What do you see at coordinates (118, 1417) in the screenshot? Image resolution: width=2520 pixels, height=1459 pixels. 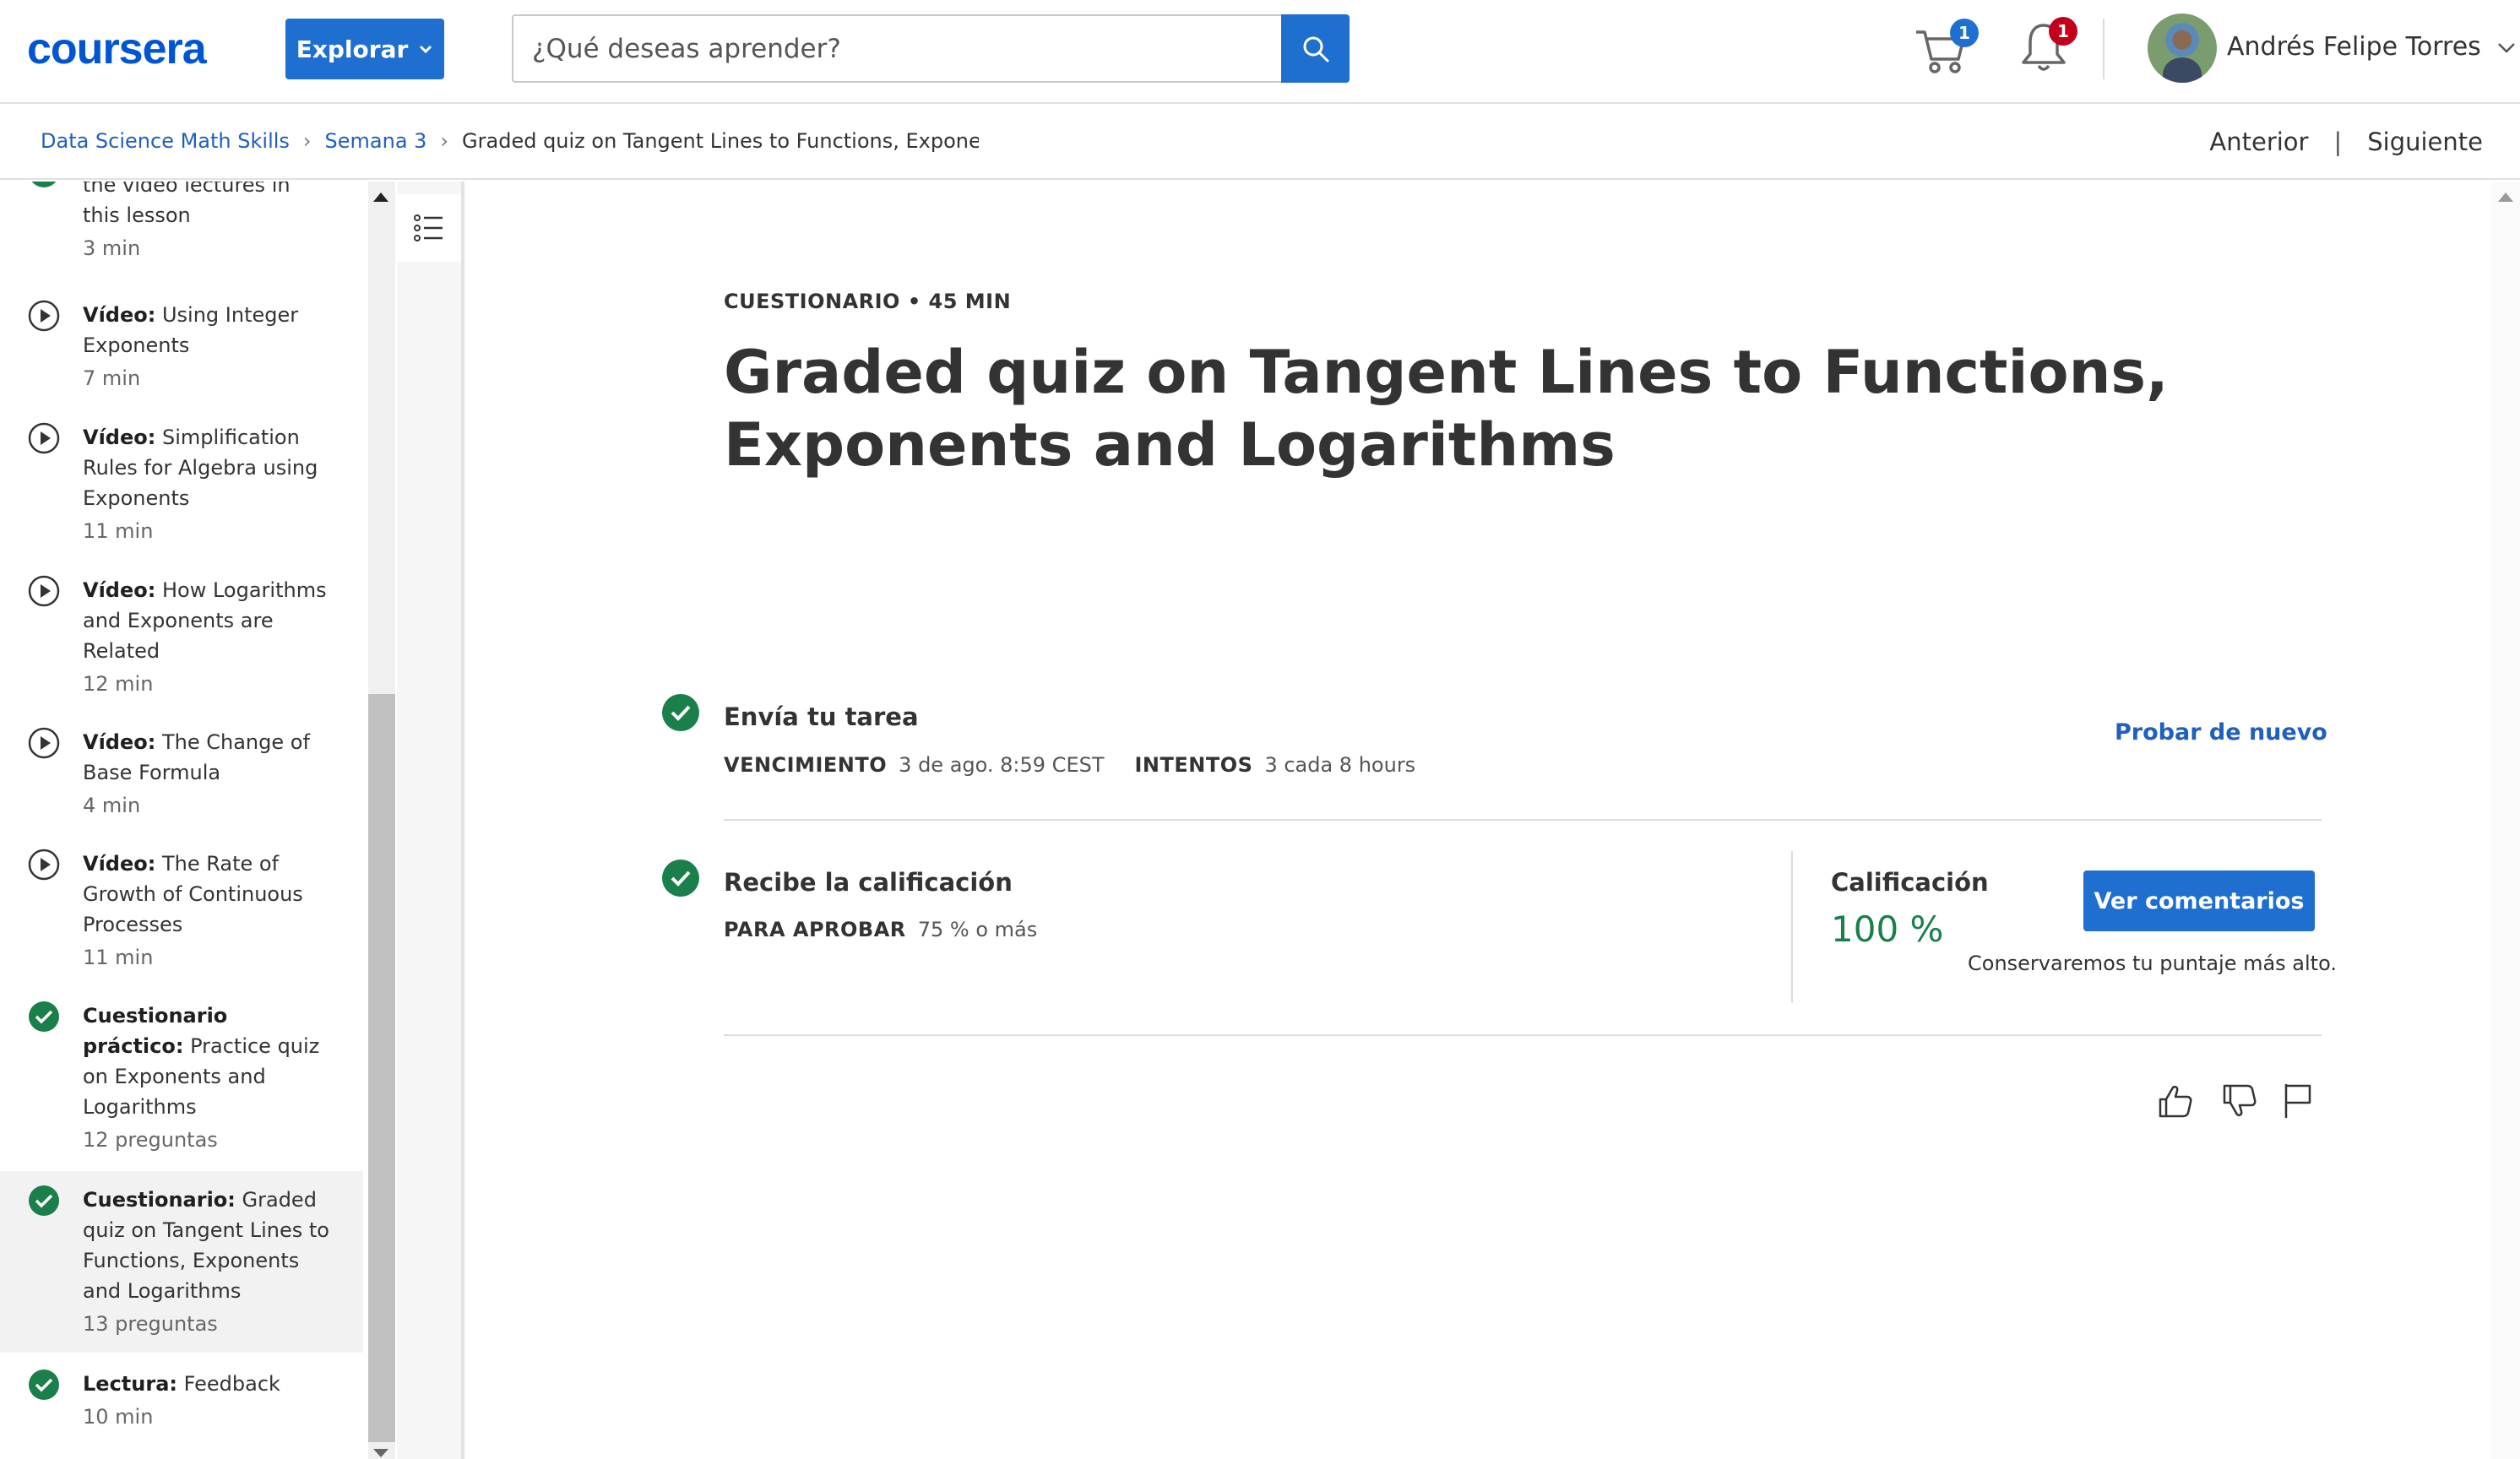 I see `sidebar-item-meta: 10 min` at bounding box center [118, 1417].